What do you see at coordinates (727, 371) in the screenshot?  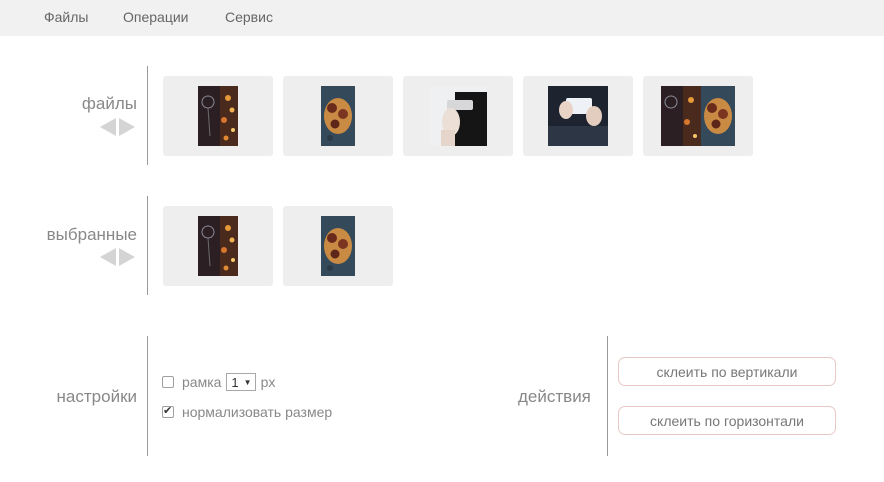 I see `merge-vertical-button: склеить по вертикали` at bounding box center [727, 371].